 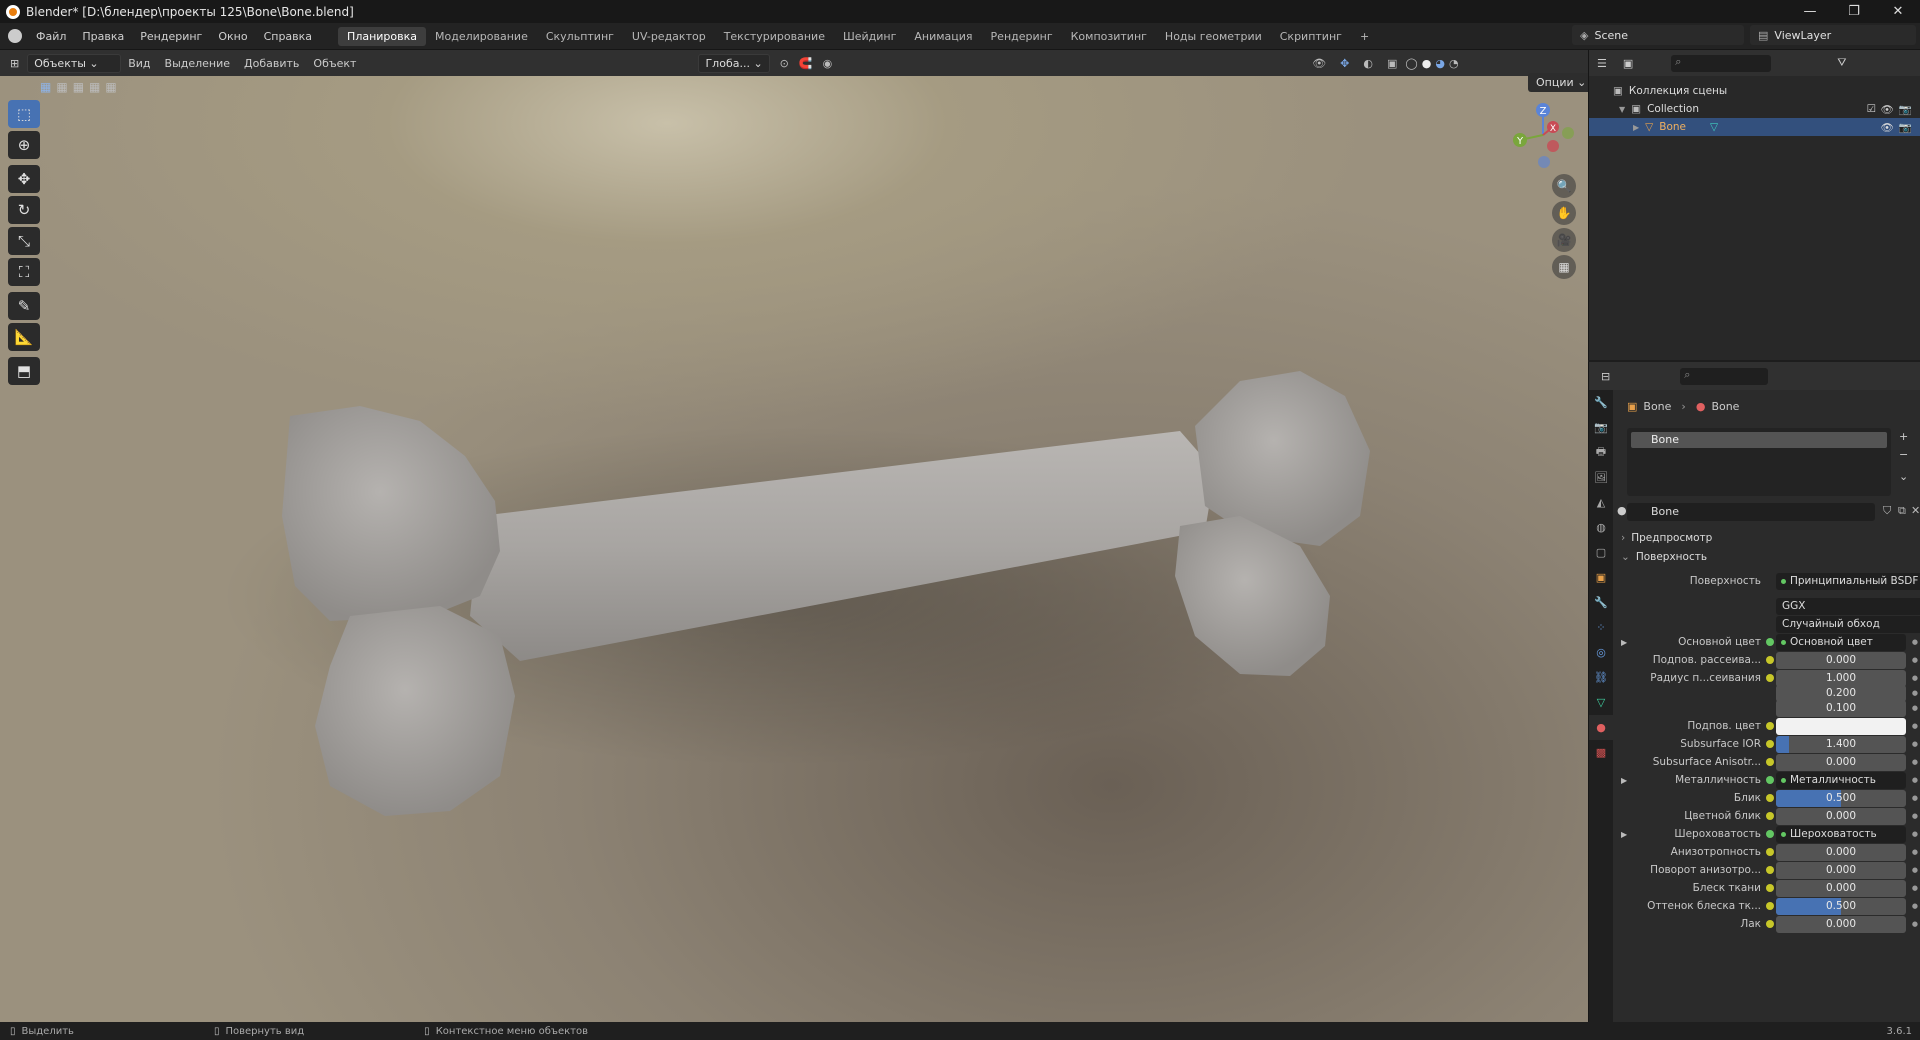 What do you see at coordinates (1841, 906) in the screenshot?
I see `number-field: 0.500` at bounding box center [1841, 906].